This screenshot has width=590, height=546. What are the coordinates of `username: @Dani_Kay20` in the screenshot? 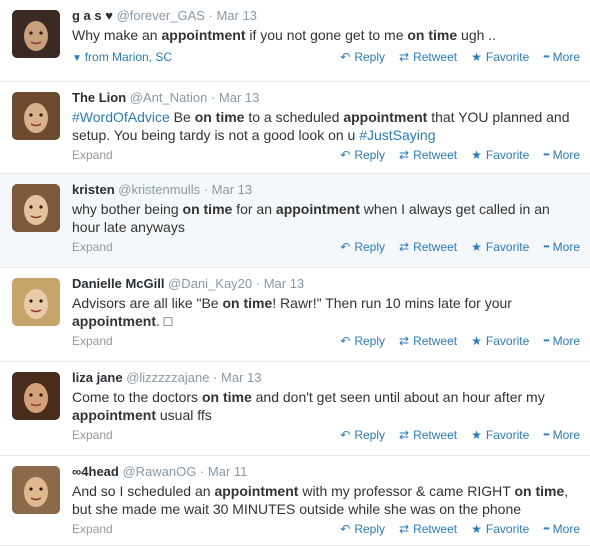 It's located at (210, 283).